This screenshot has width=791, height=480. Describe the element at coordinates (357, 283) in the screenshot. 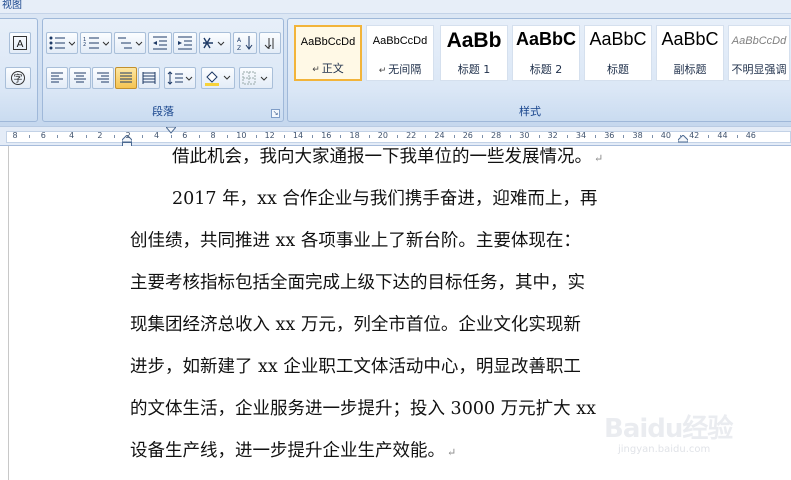

I see `document-line: 主要考核指标包括全面完成上级下达的目标任务，其中，实` at that location.